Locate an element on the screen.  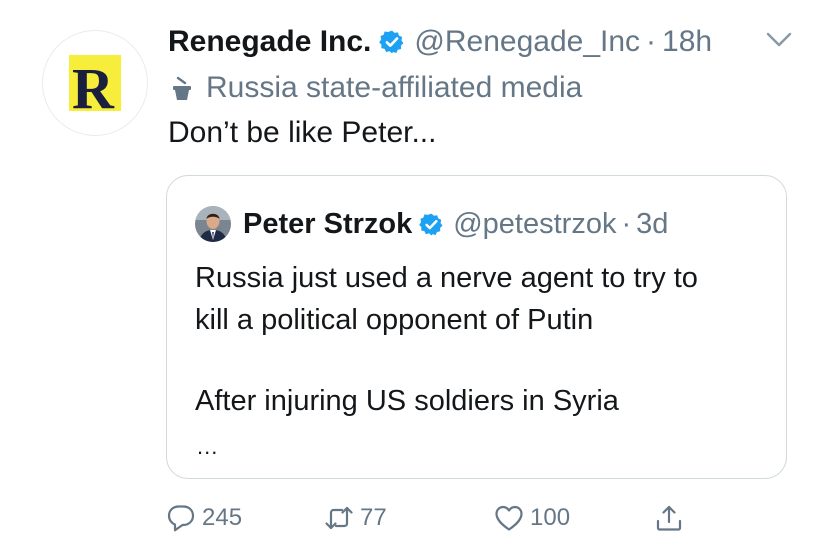
retweet-arrows-icon is located at coordinates (339, 518).